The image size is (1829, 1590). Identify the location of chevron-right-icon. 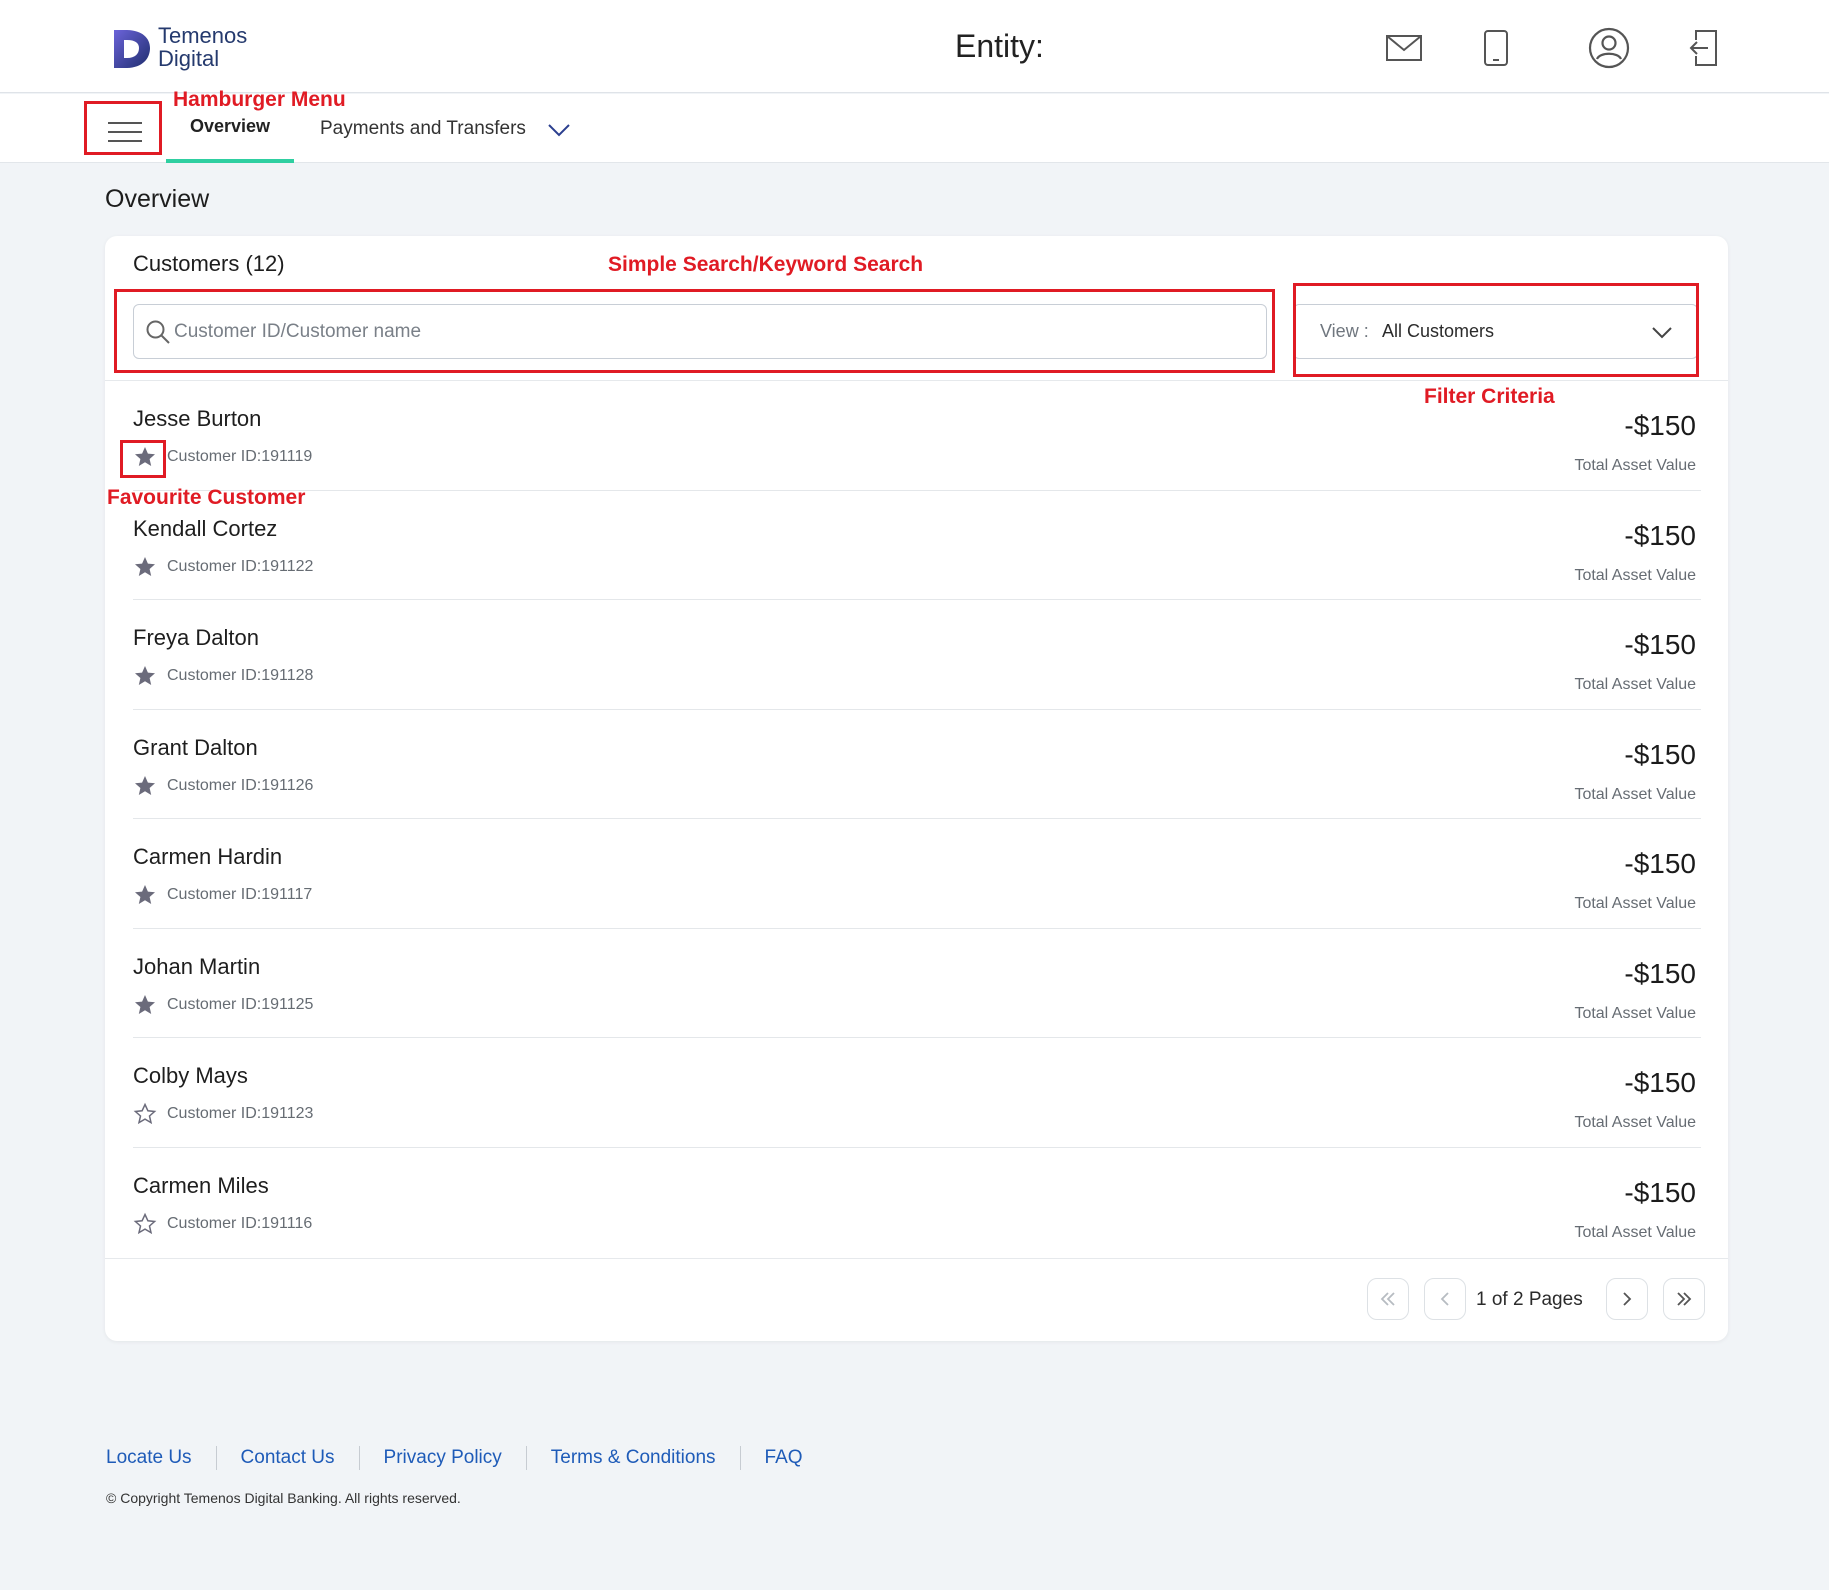
(1627, 1299).